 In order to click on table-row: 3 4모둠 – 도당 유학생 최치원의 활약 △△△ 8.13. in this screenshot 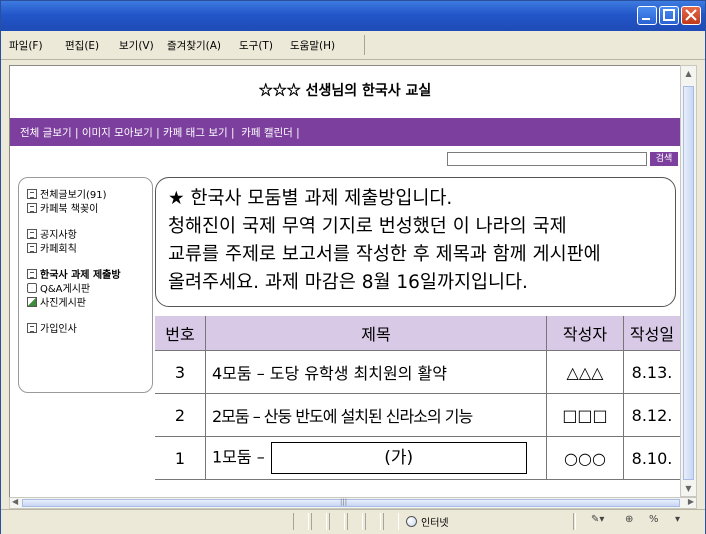, I will do `click(417, 372)`.